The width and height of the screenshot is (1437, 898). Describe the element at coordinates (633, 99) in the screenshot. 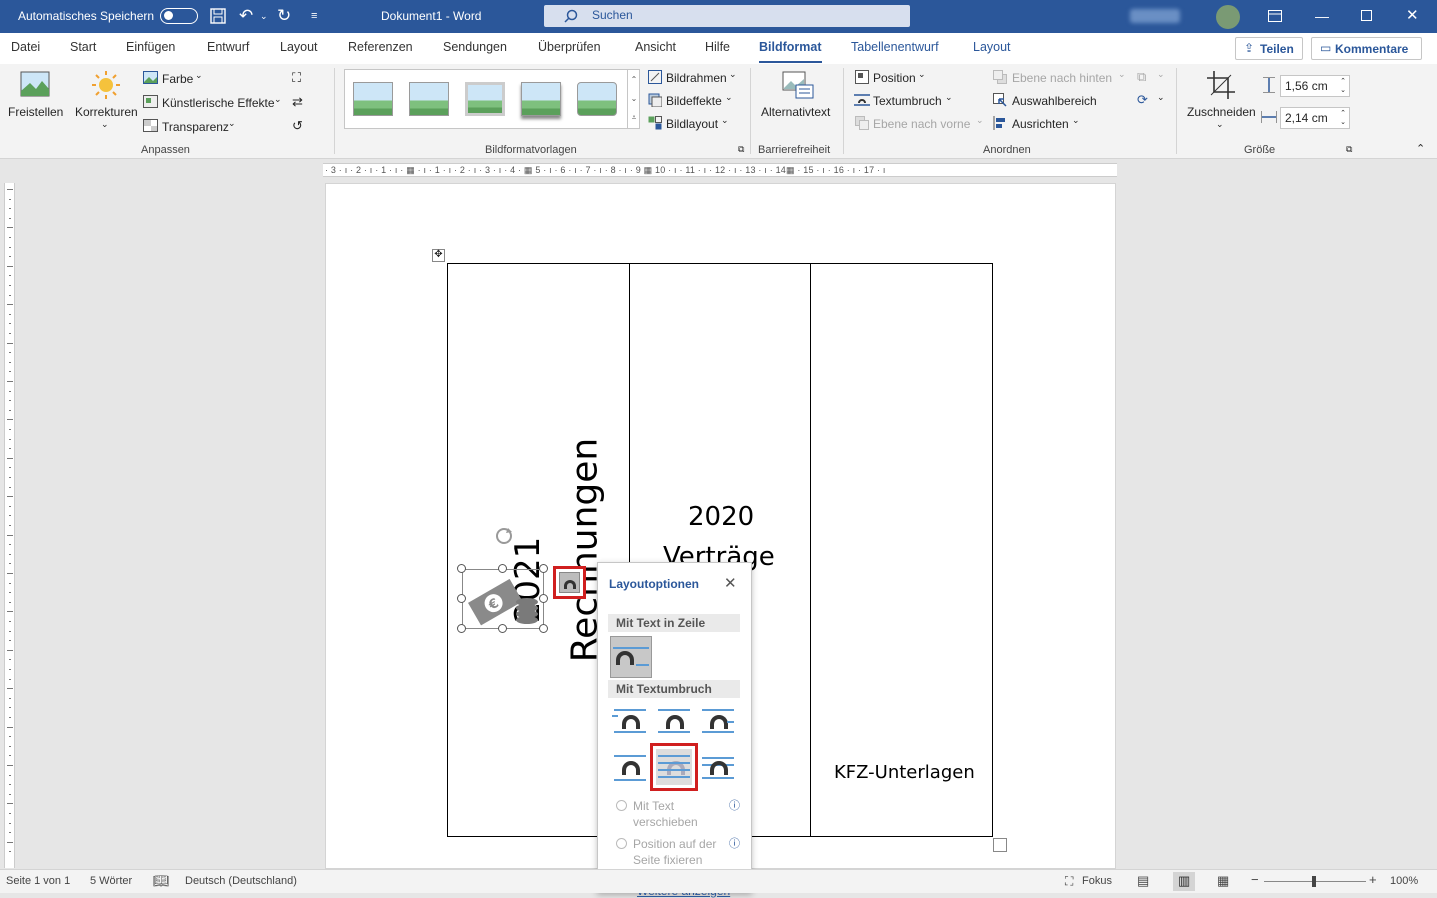

I see `gallery-scroll: ⌃ ⌄ ⩡` at that location.